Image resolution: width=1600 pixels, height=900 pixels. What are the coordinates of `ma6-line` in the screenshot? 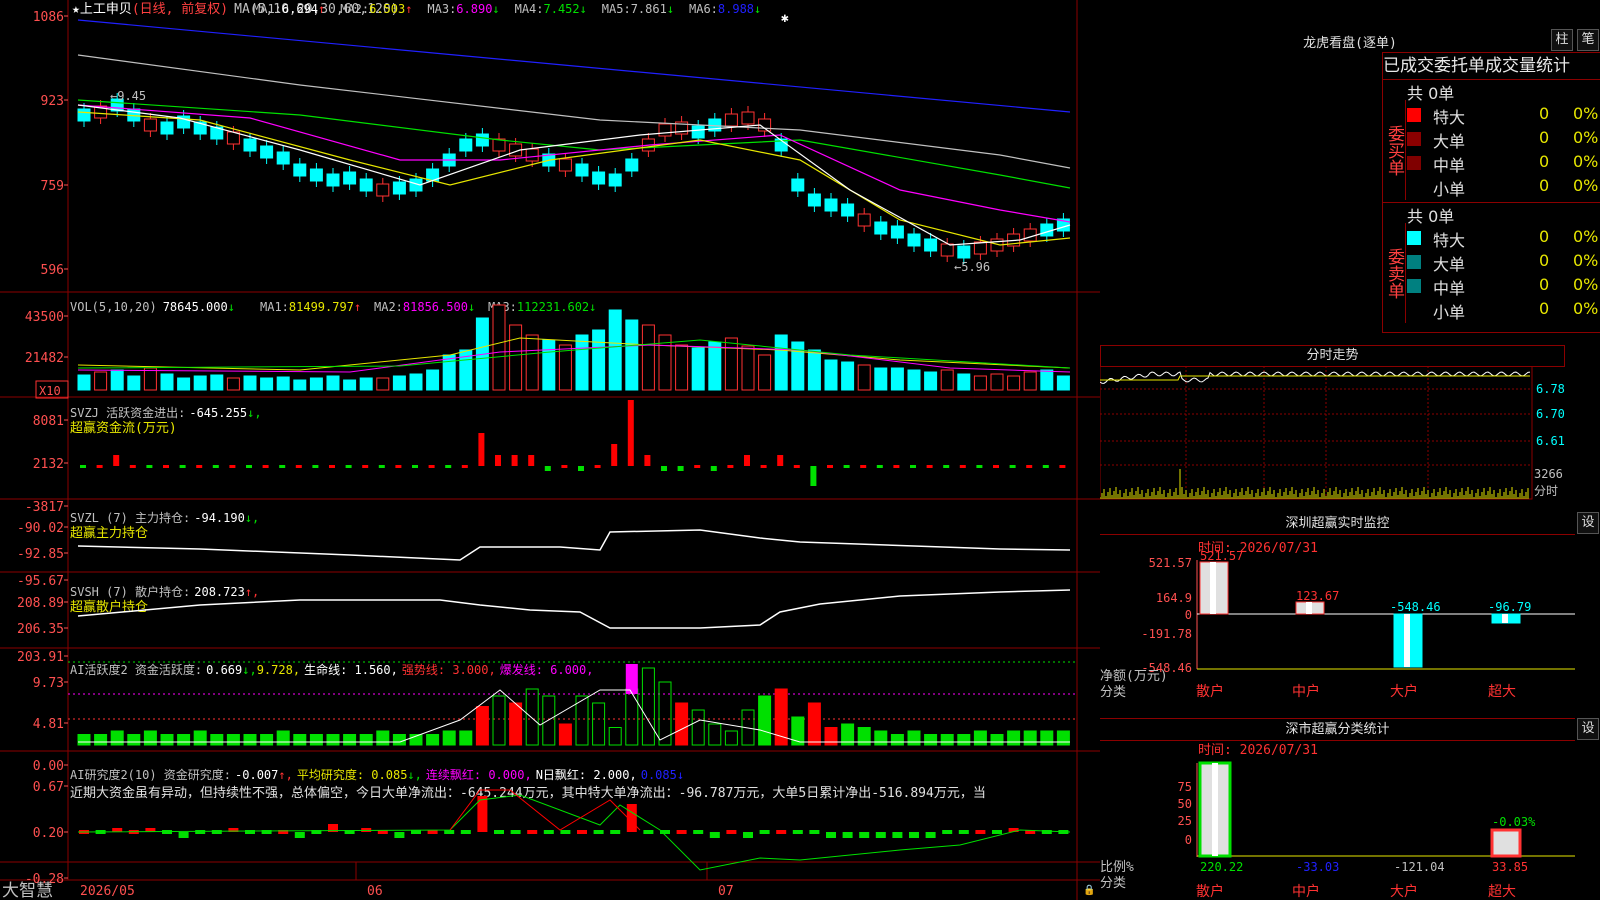 It's located at (574, 66).